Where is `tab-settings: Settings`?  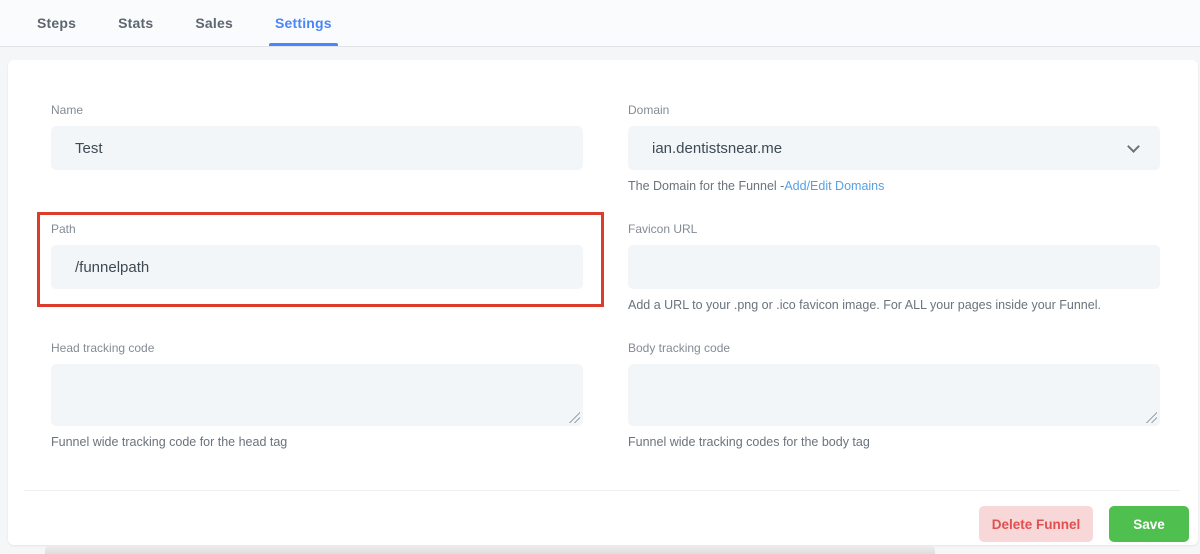
tab-settings: Settings is located at coordinates (303, 23).